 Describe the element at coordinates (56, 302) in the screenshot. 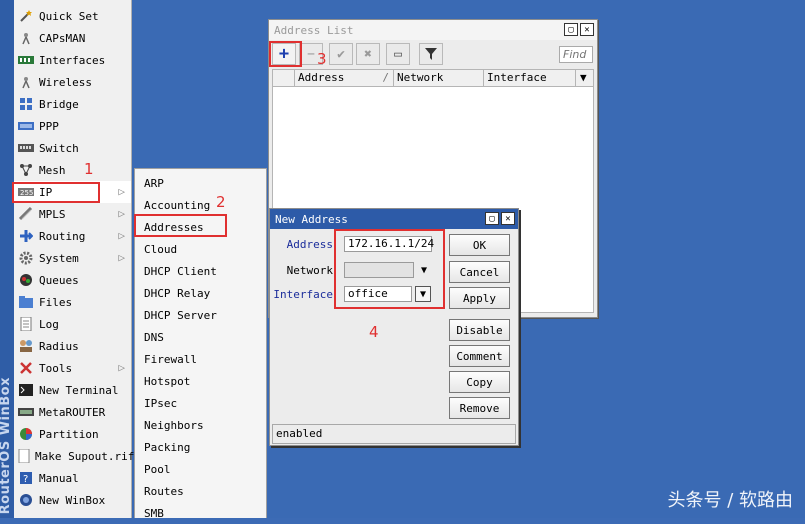

I see `menu-item-label: Files` at that location.